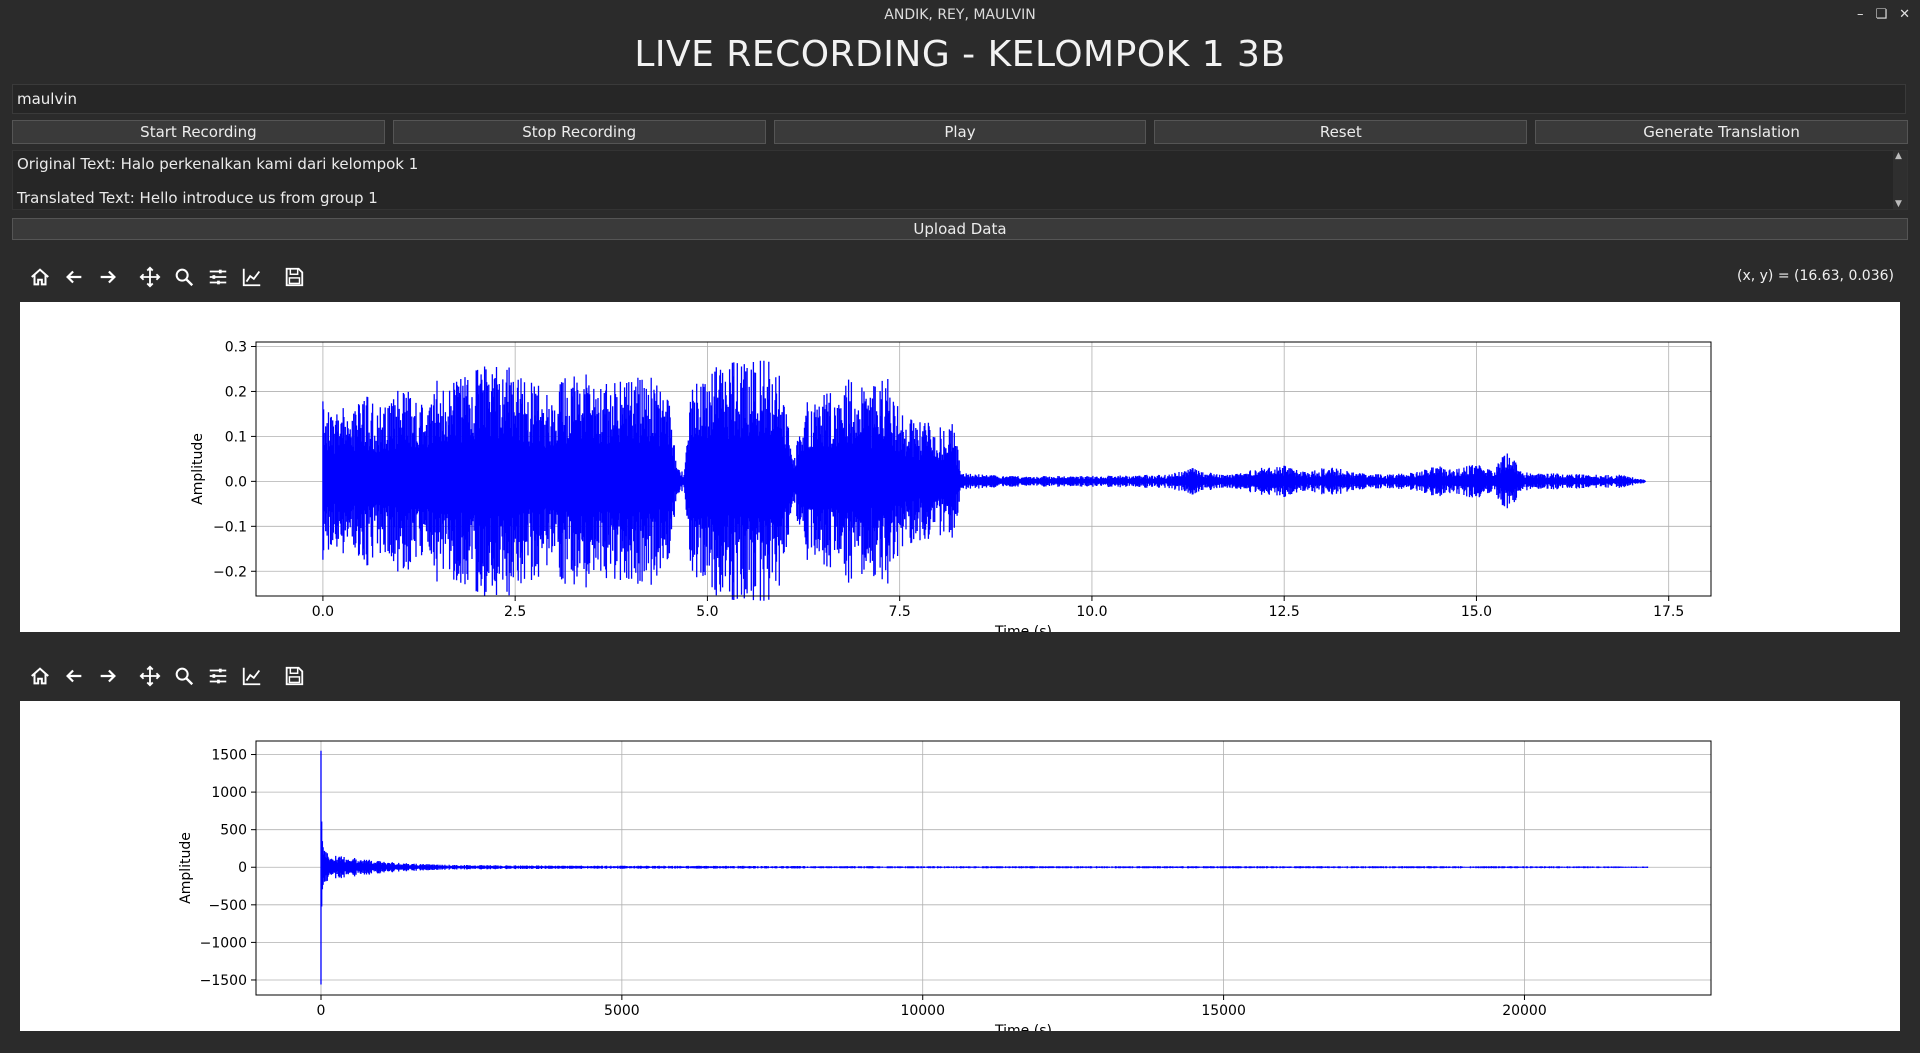 This screenshot has height=1053, width=1920. I want to click on window-titlebar: ANDIK, REY, MAULVIN – ❏ ✕, so click(960, 15).